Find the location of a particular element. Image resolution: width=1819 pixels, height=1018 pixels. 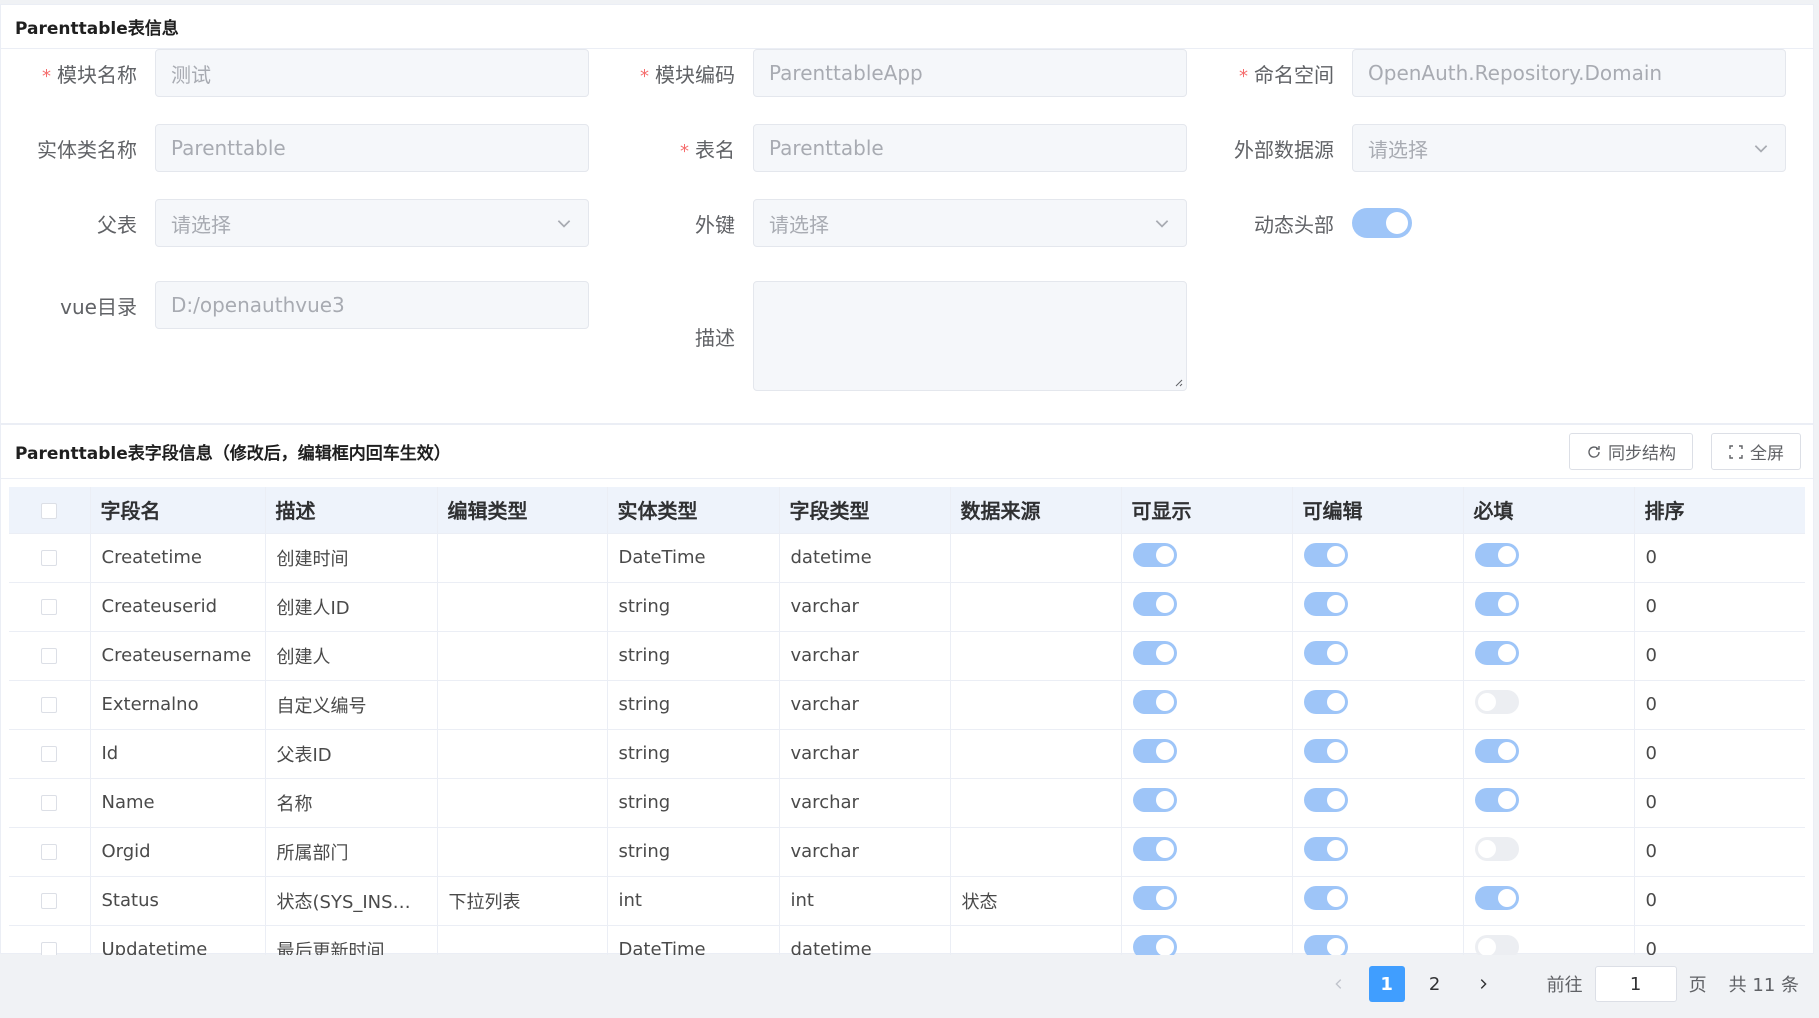

form-item-namespace: * 命名空间 OpenAuth.Repository.Domain is located at coordinates (1499, 73).